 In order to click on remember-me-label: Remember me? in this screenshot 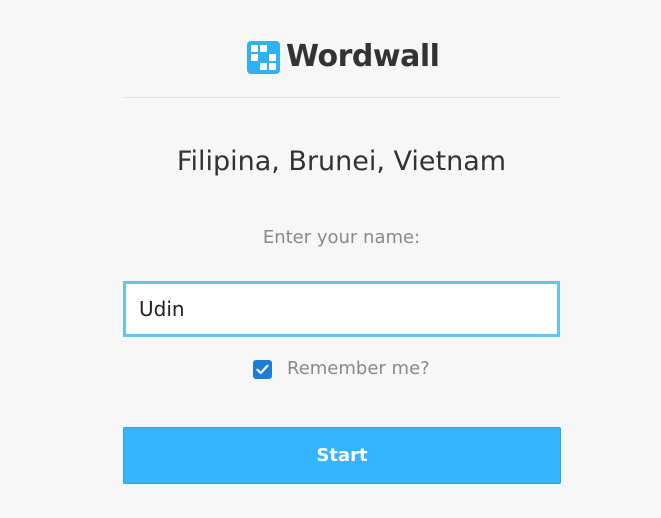, I will do `click(358, 369)`.